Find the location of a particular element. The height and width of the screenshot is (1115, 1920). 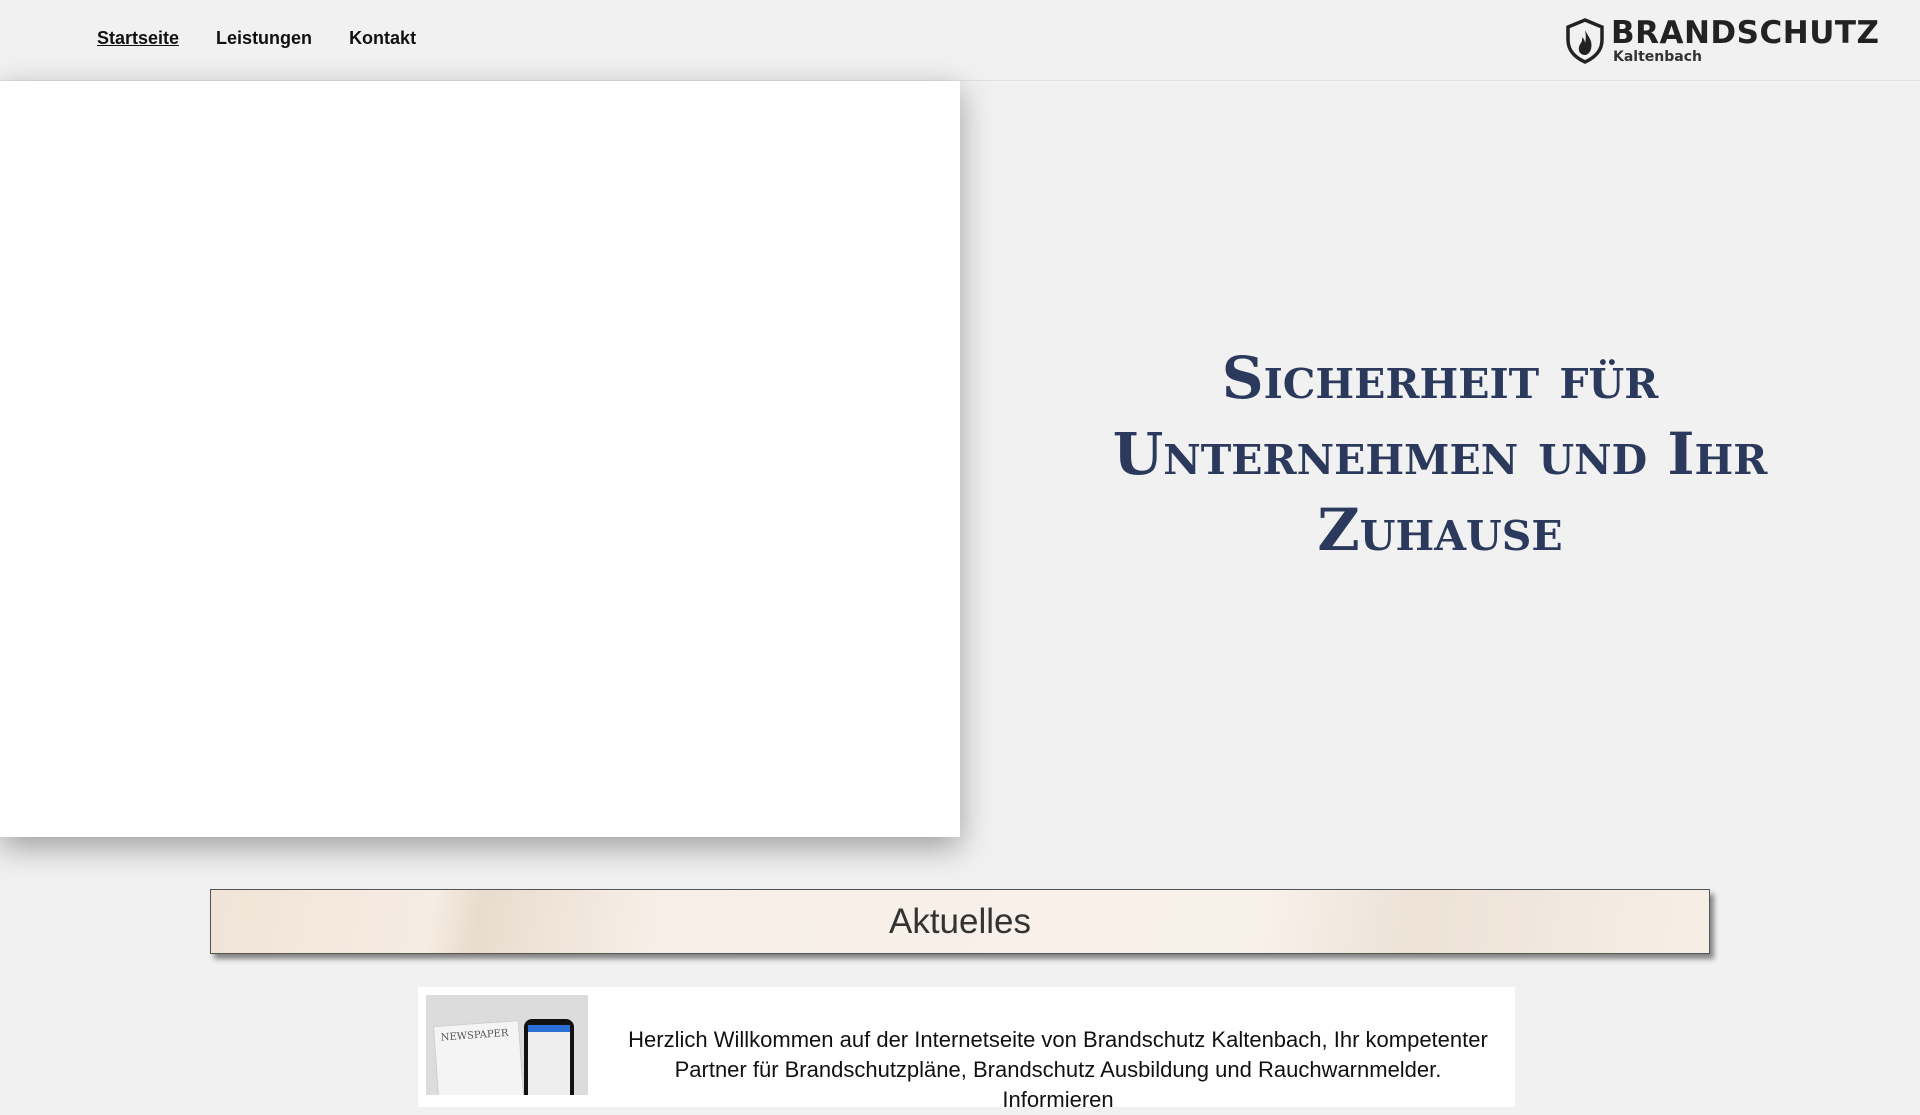

flame-shield-icon is located at coordinates (1585, 41).